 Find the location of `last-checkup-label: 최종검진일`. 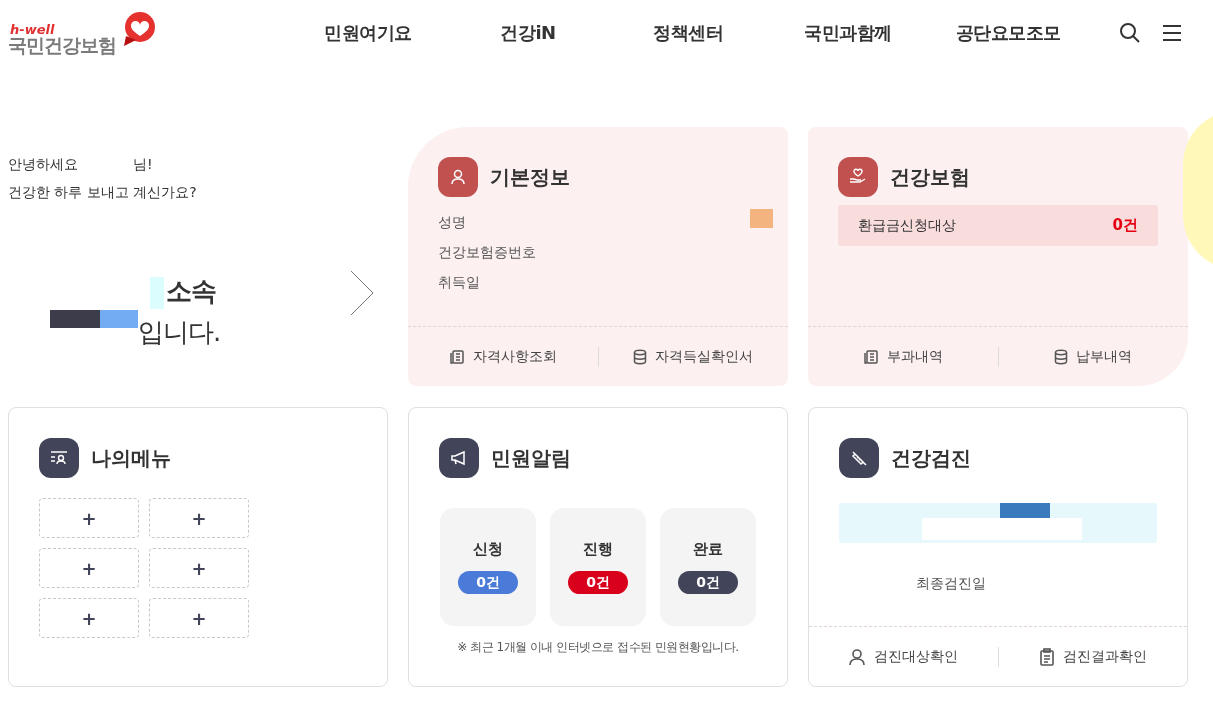

last-checkup-label: 최종검진일 is located at coordinates (951, 583).